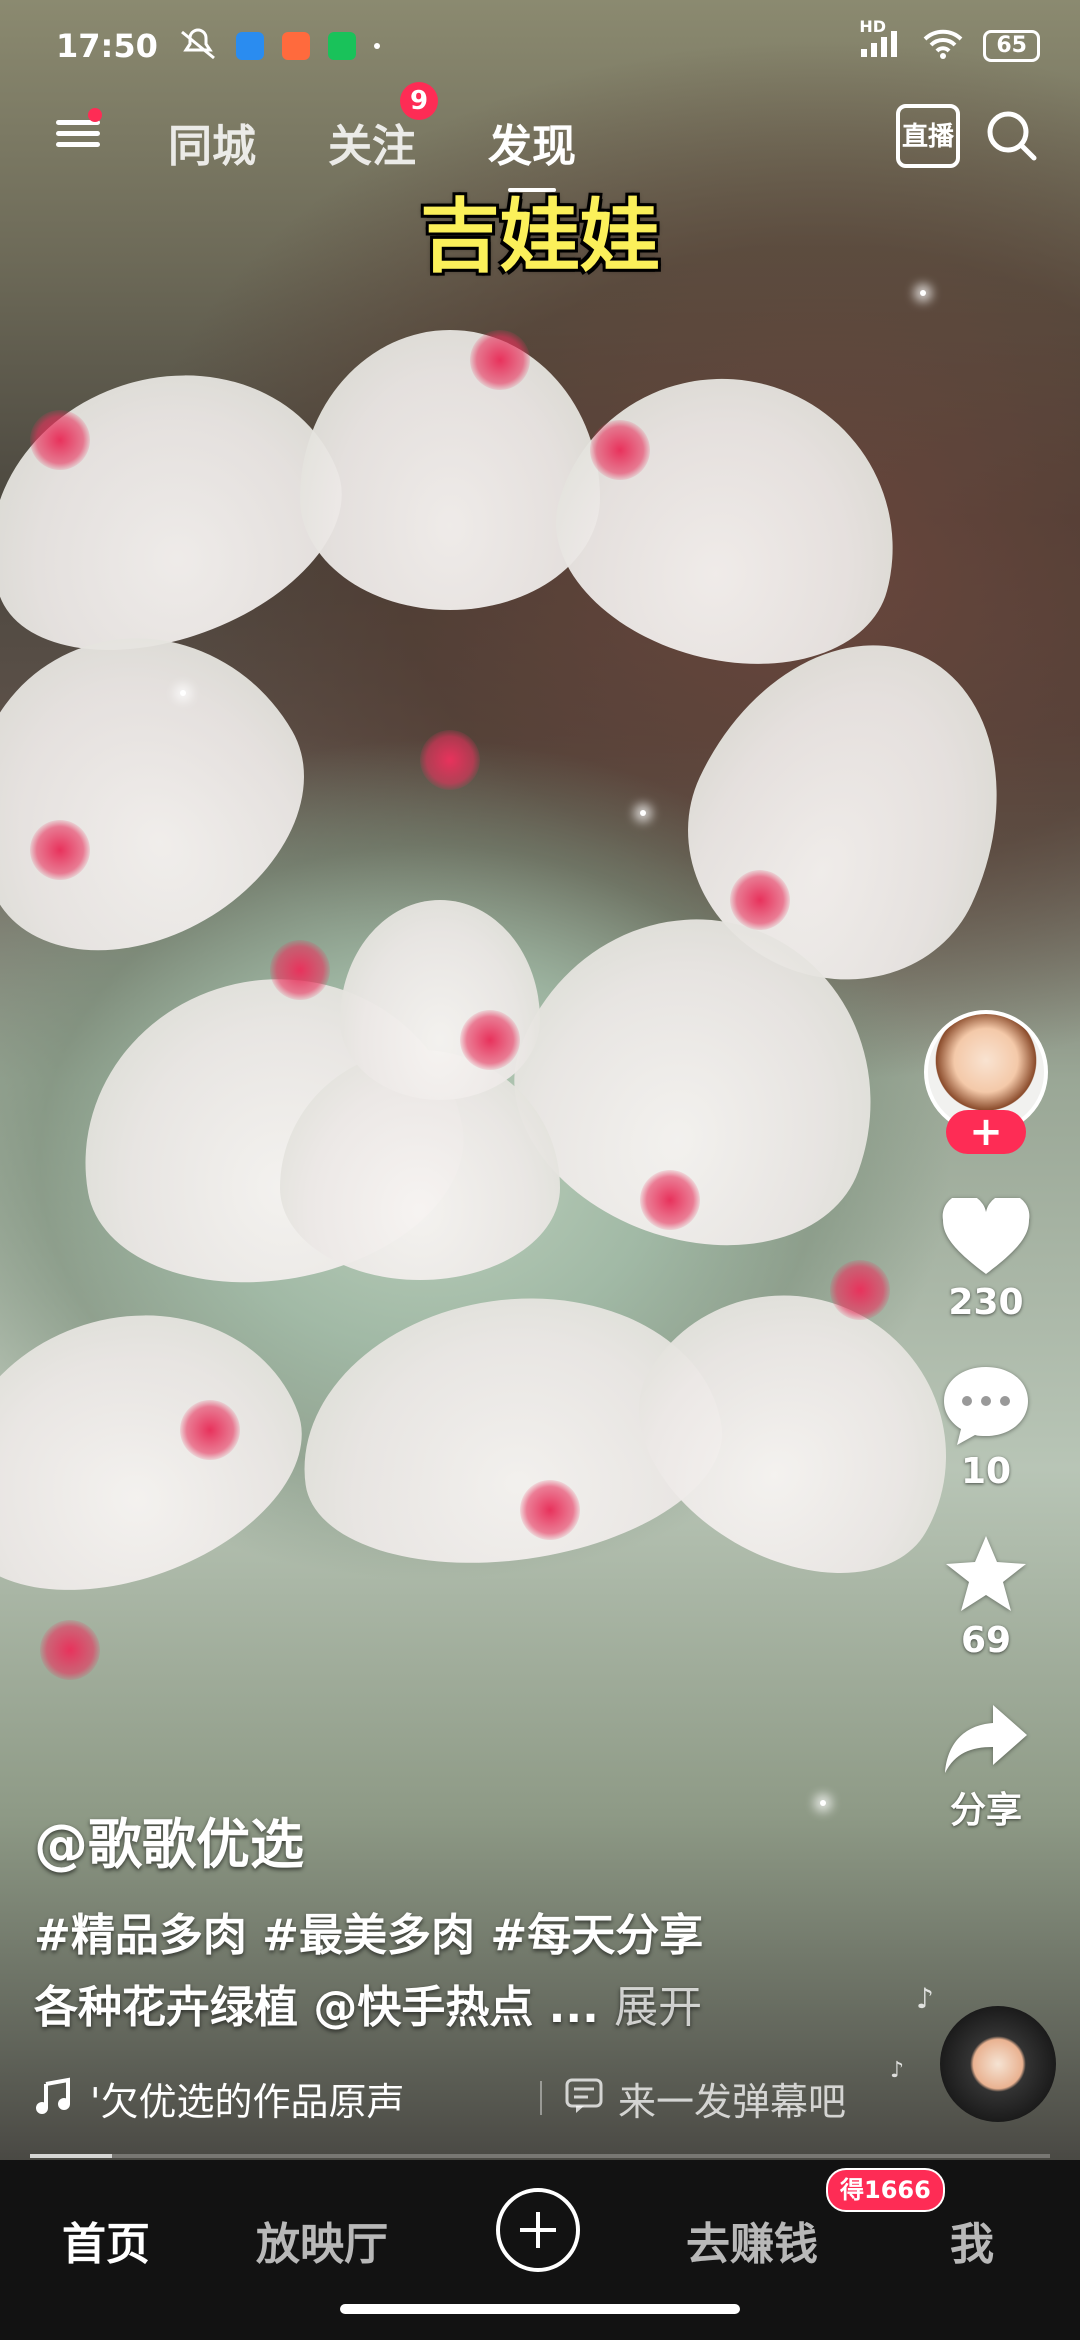  I want to click on music-title: '欠优选的作品原声, so click(300, 2098).